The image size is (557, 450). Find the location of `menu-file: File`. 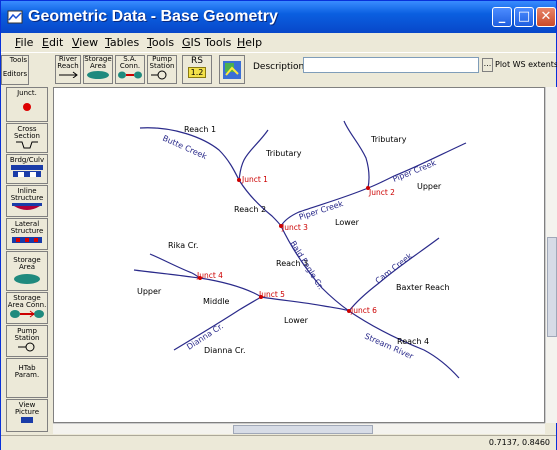

menu-file: File is located at coordinates (24, 42).